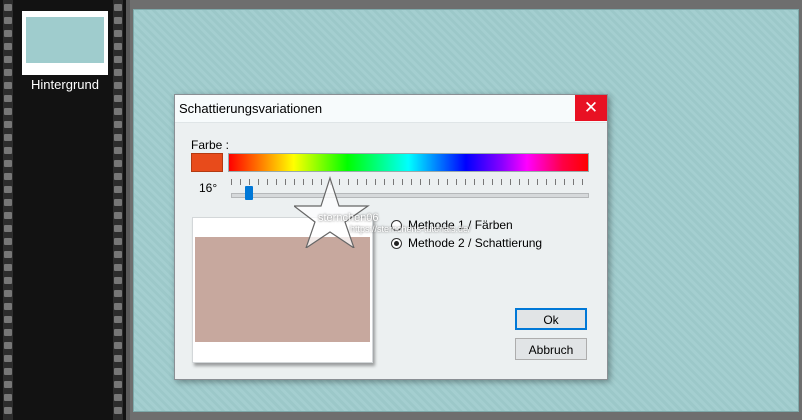 Image resolution: width=802 pixels, height=420 pixels. What do you see at coordinates (208, 188) in the screenshot?
I see `hue-degree-value: 16°` at bounding box center [208, 188].